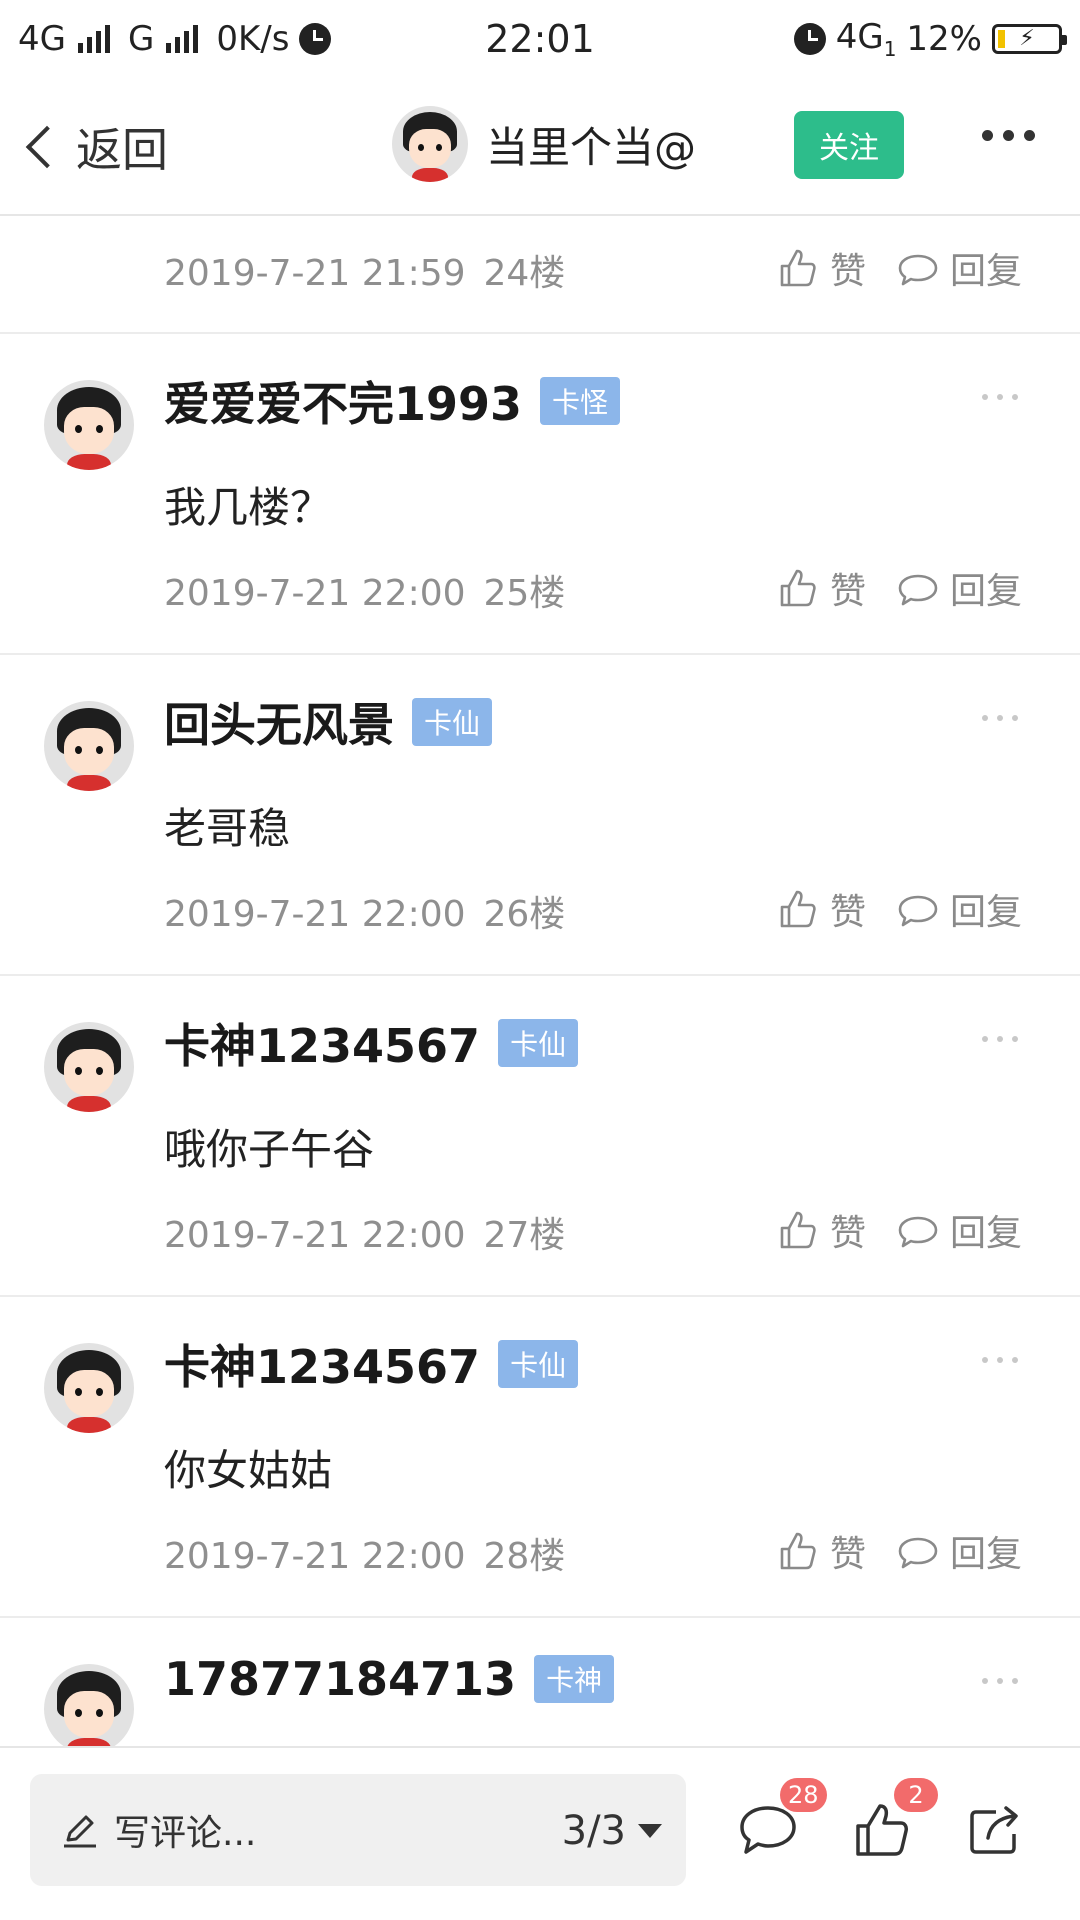 This screenshot has height=1920, width=1080. I want to click on status-right: 4G1 12% ⚡, so click(930, 39).